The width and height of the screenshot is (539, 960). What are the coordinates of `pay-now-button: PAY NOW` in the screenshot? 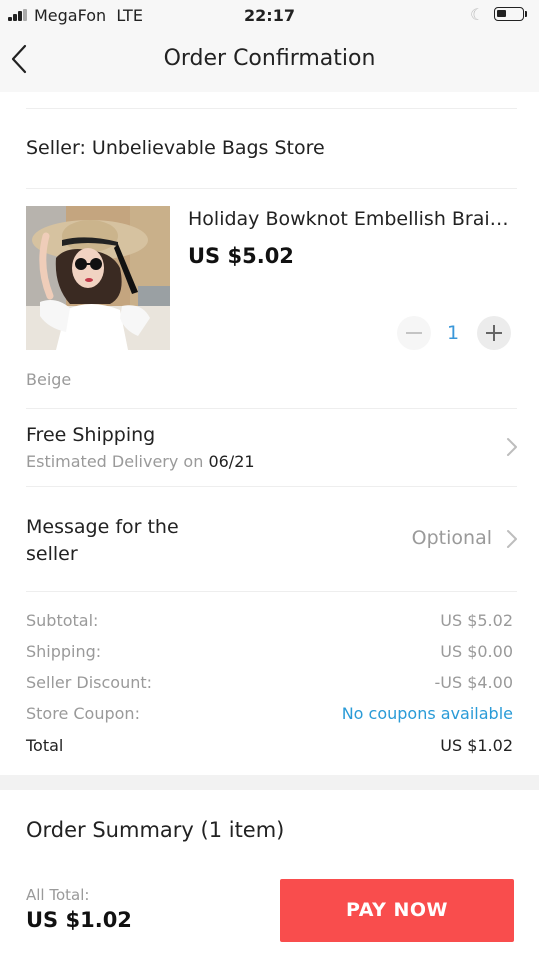 It's located at (397, 910).